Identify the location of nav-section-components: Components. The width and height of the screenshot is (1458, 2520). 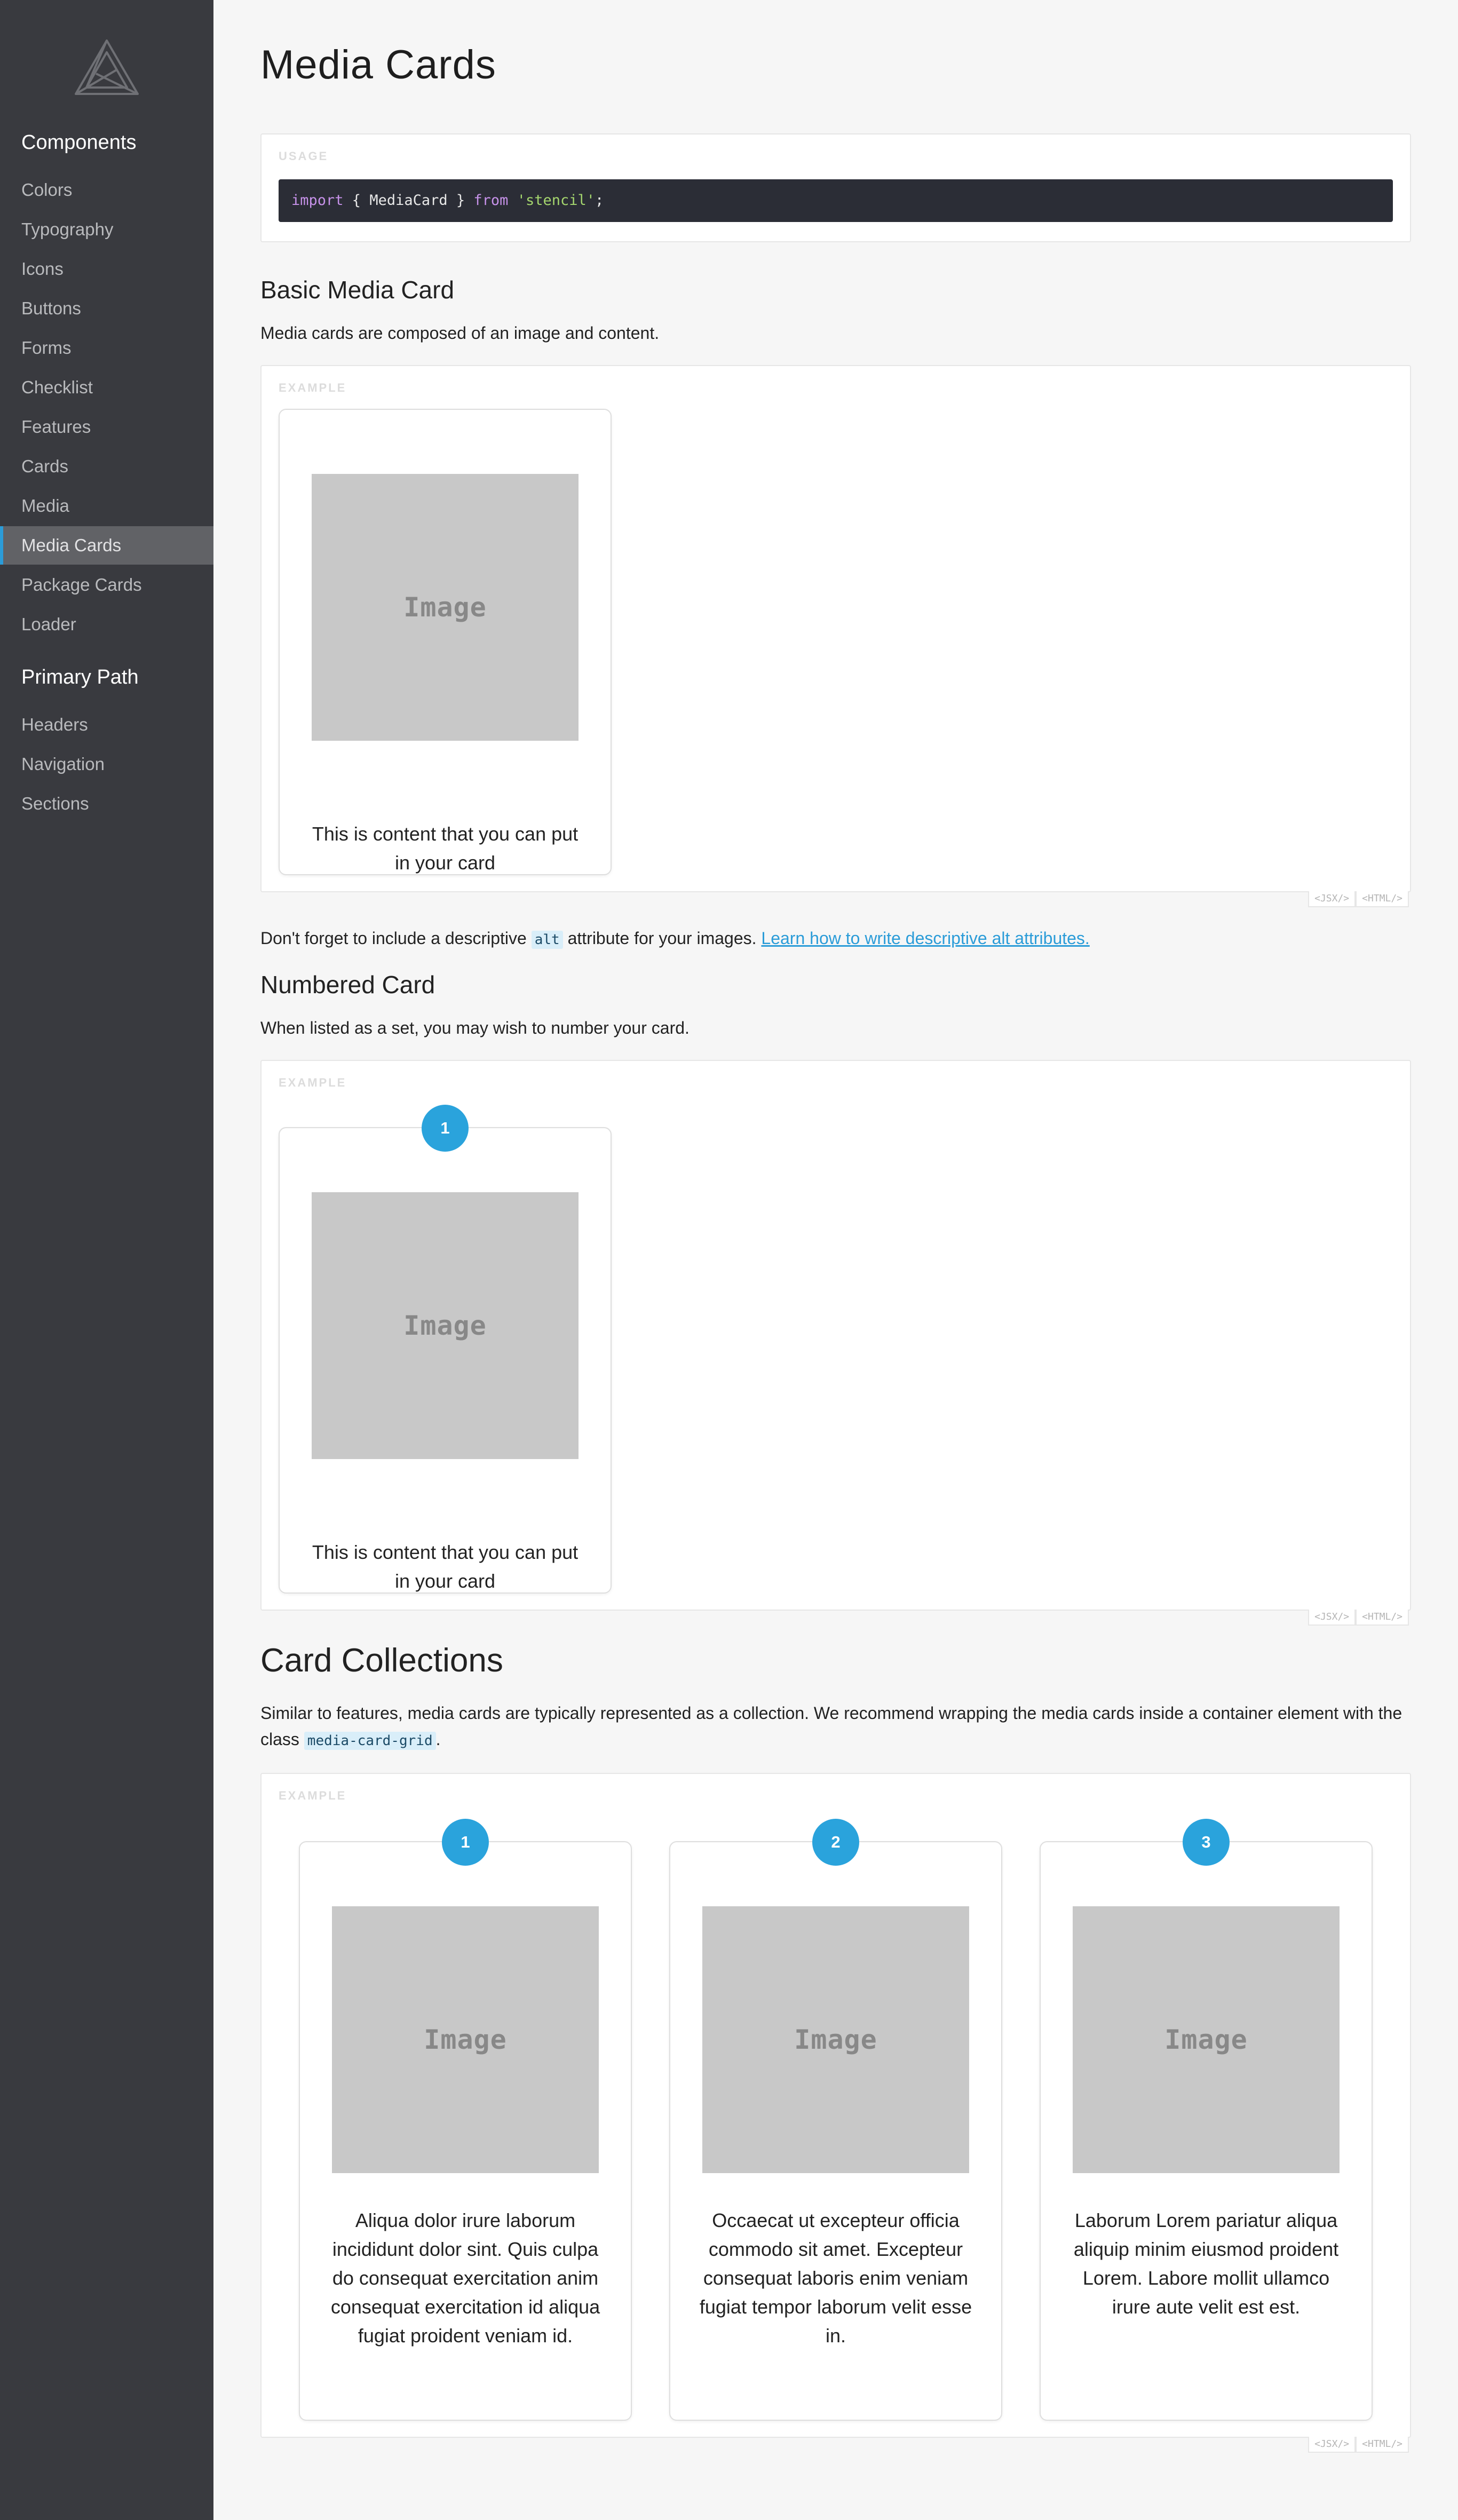
(79, 143).